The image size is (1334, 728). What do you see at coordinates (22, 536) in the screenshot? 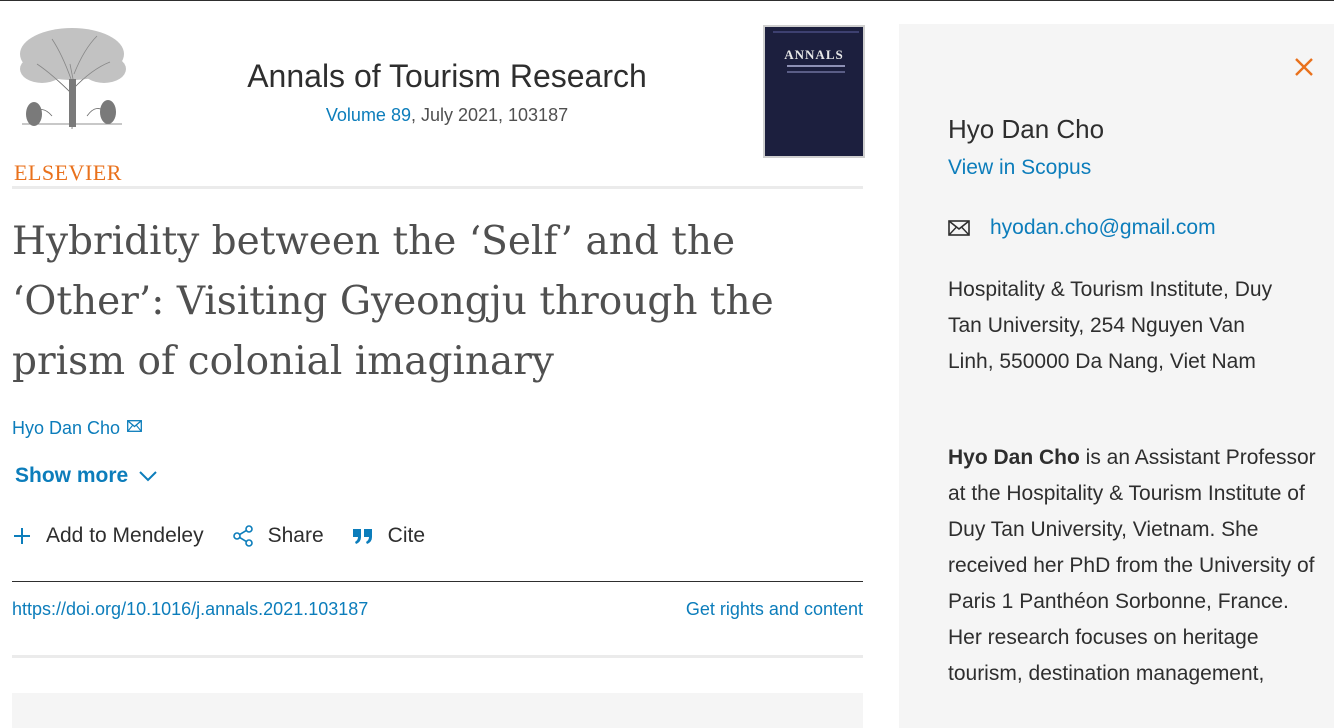
I see `plus-icon` at bounding box center [22, 536].